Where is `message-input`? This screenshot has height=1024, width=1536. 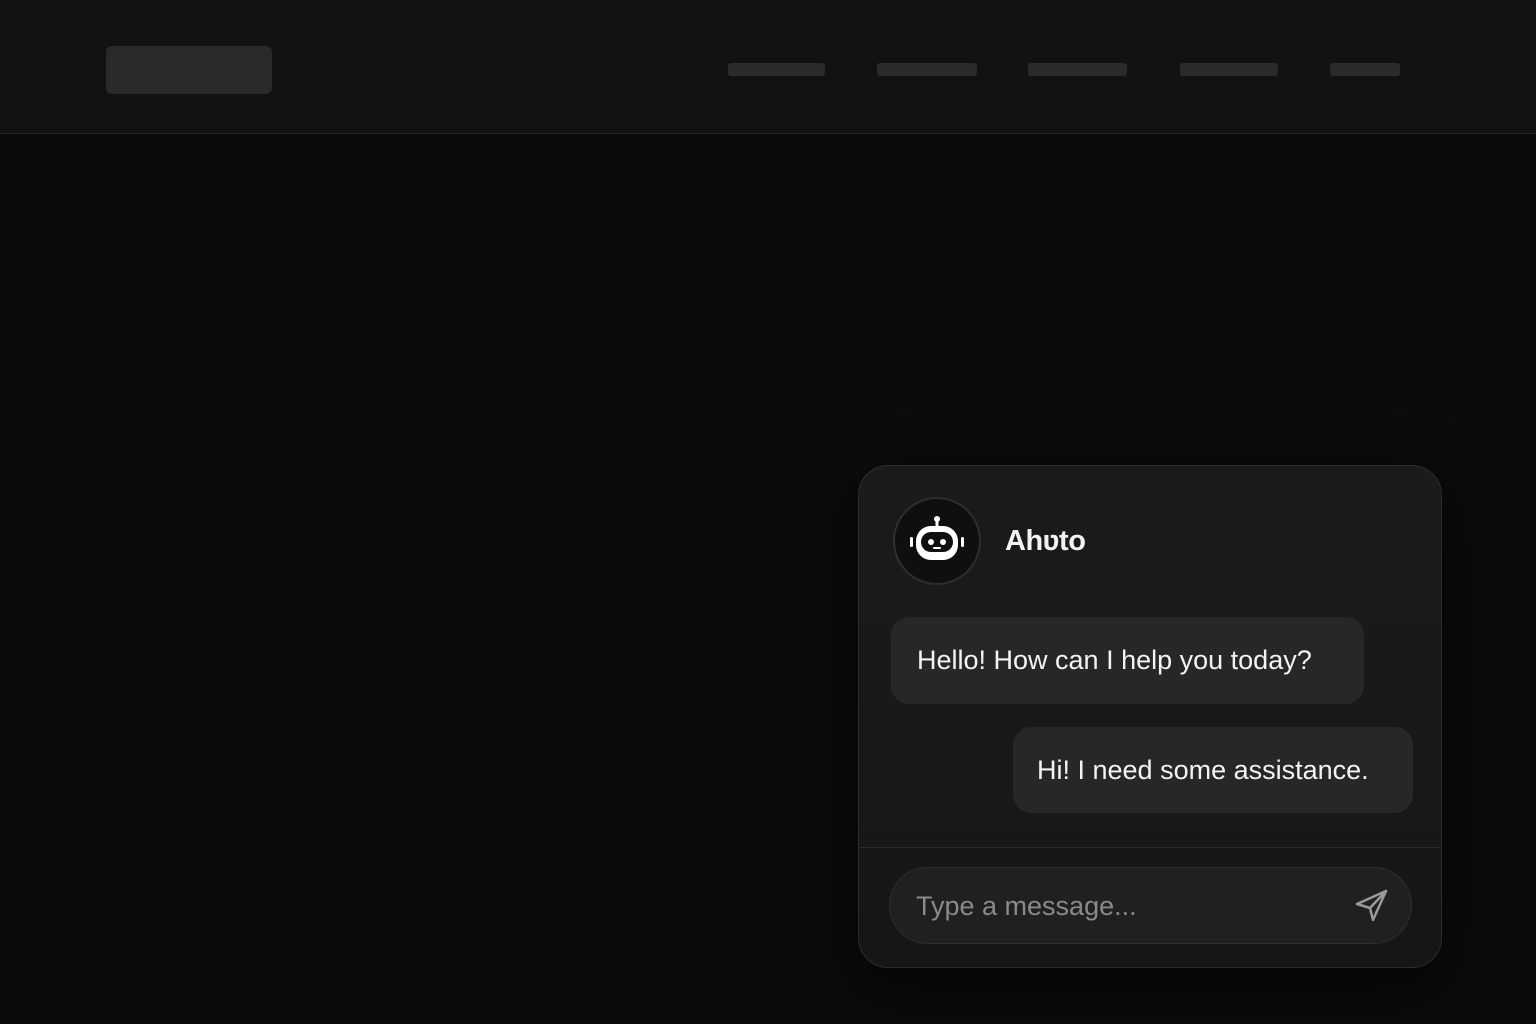 message-input is located at coordinates (1126, 906).